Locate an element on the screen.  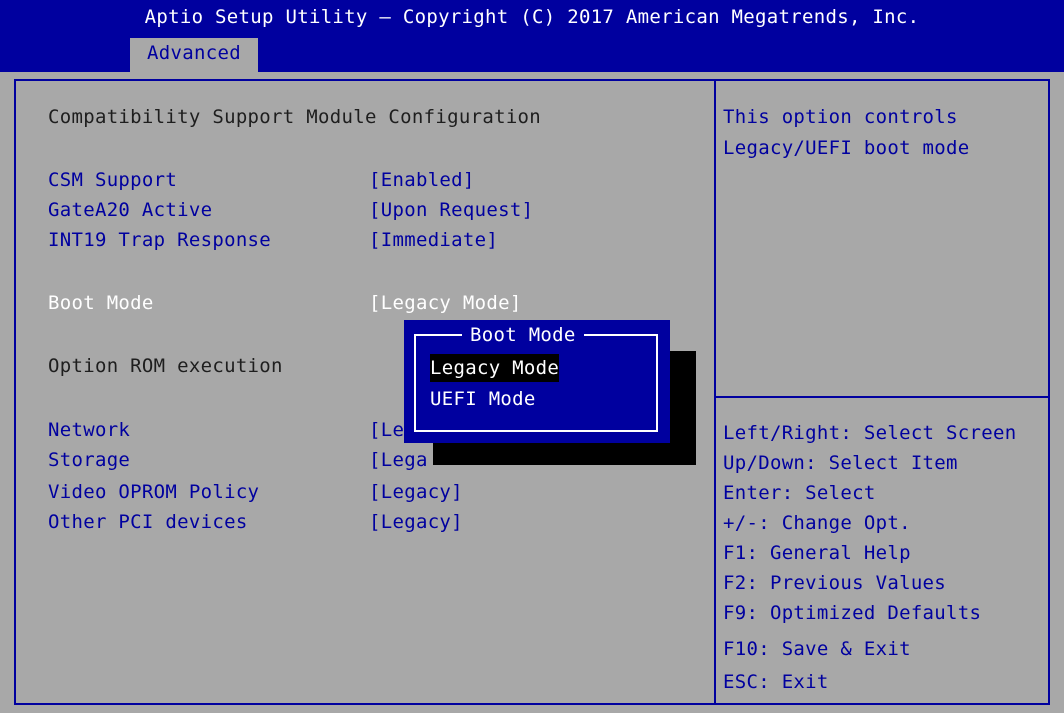
key-hint-f9: F9: Optimized Defaults is located at coordinates (852, 613).